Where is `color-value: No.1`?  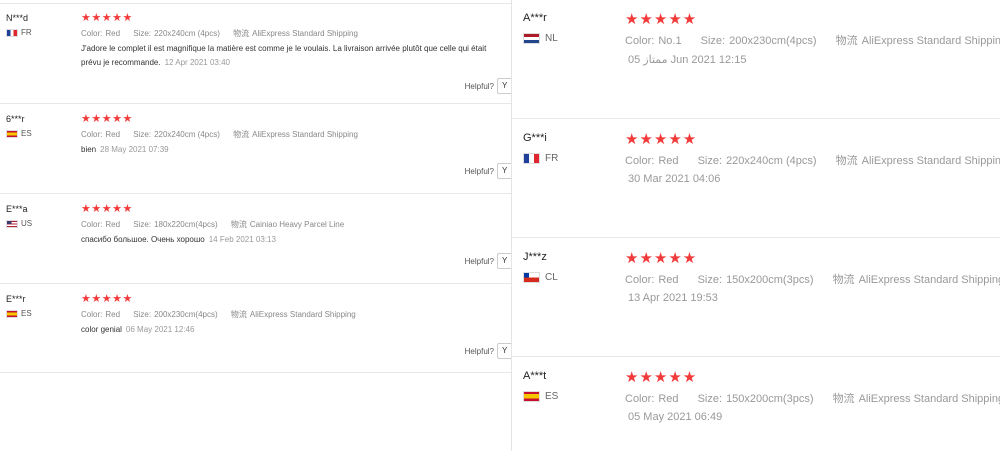 color-value: No.1 is located at coordinates (670, 41).